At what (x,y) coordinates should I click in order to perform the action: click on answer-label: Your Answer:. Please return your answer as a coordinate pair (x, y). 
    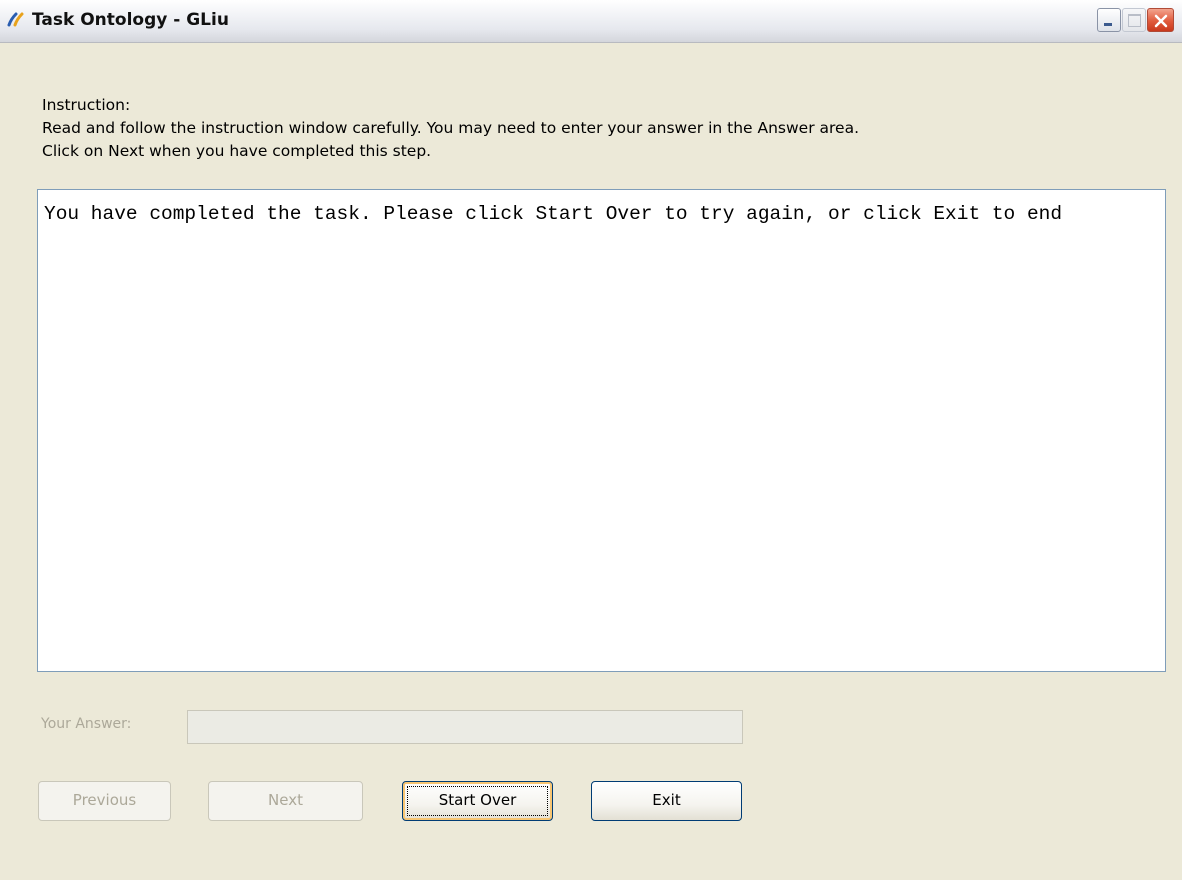
    Looking at the image, I should click on (86, 724).